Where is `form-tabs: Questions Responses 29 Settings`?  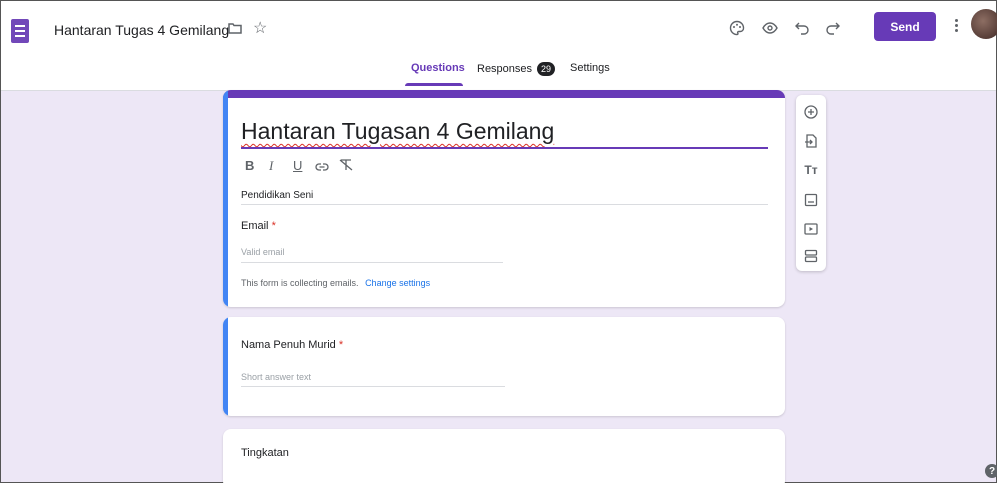
form-tabs: Questions Responses 29 Settings is located at coordinates (498, 74).